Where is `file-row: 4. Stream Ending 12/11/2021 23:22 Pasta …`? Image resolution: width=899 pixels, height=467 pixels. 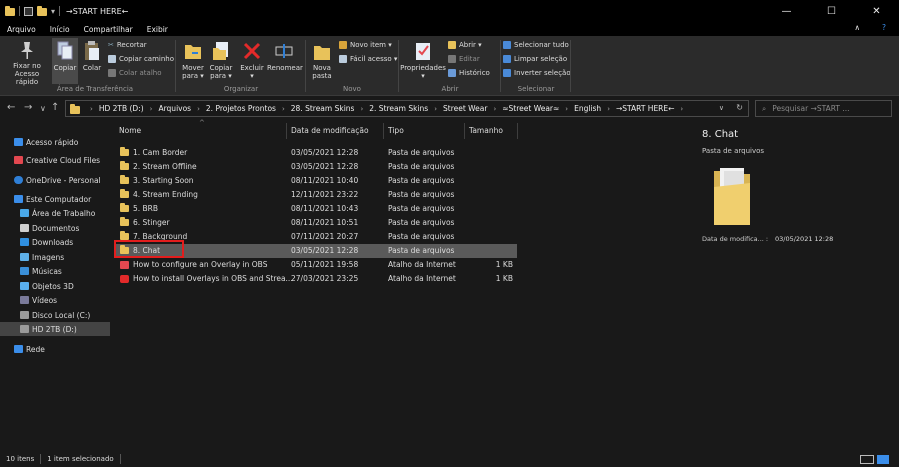 file-row: 4. Stream Ending 12/11/2021 23:22 Pasta … is located at coordinates (316, 195).